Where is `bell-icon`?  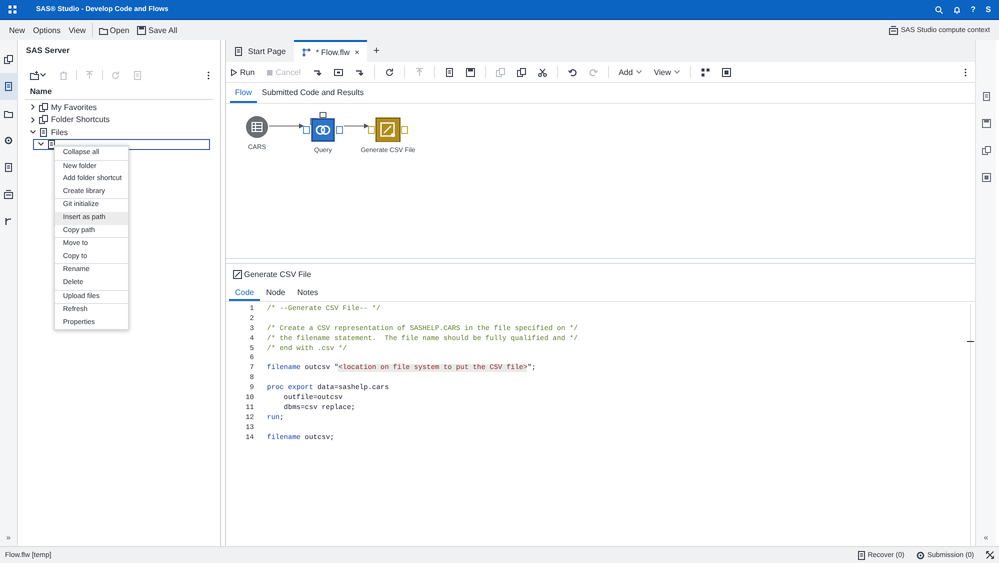
bell-icon is located at coordinates (956, 10).